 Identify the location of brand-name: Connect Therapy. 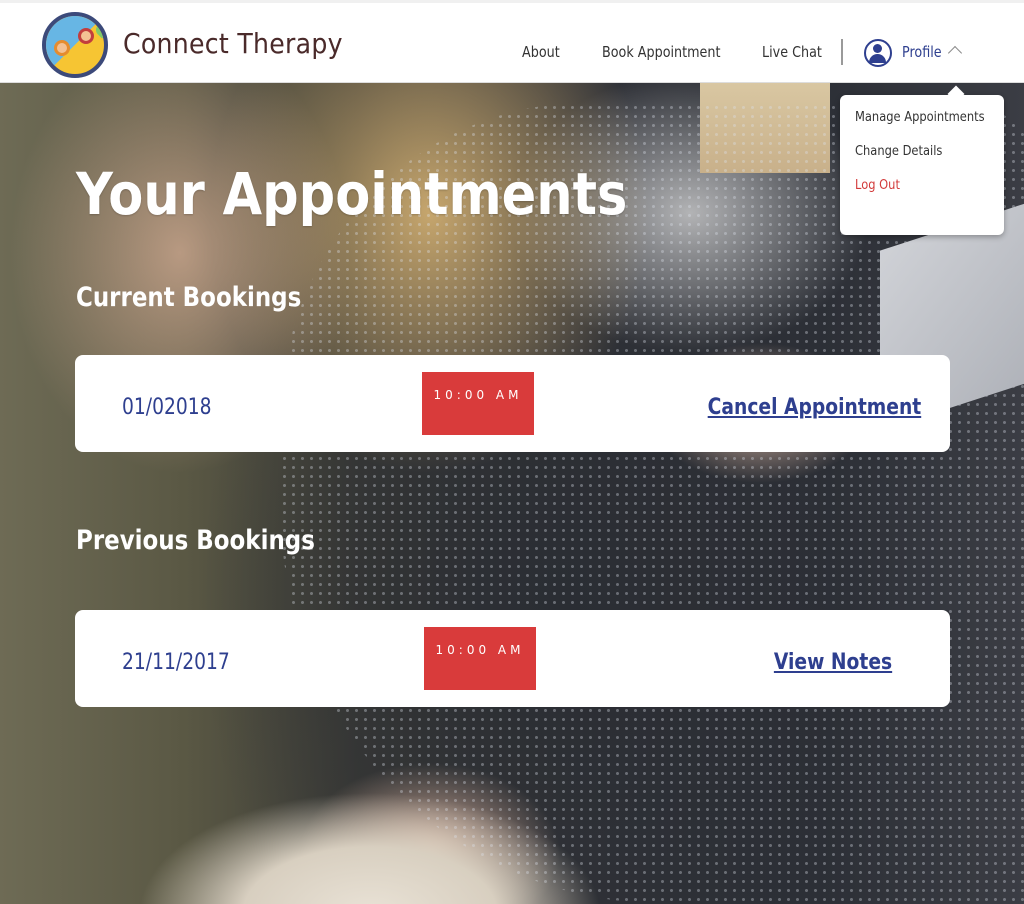
(233, 43).